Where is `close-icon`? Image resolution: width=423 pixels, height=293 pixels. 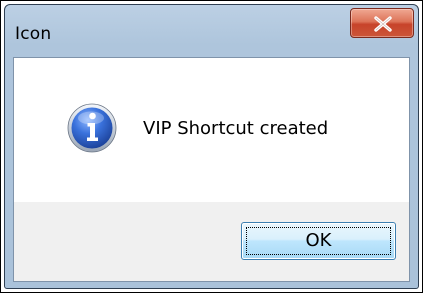 close-icon is located at coordinates (383, 24).